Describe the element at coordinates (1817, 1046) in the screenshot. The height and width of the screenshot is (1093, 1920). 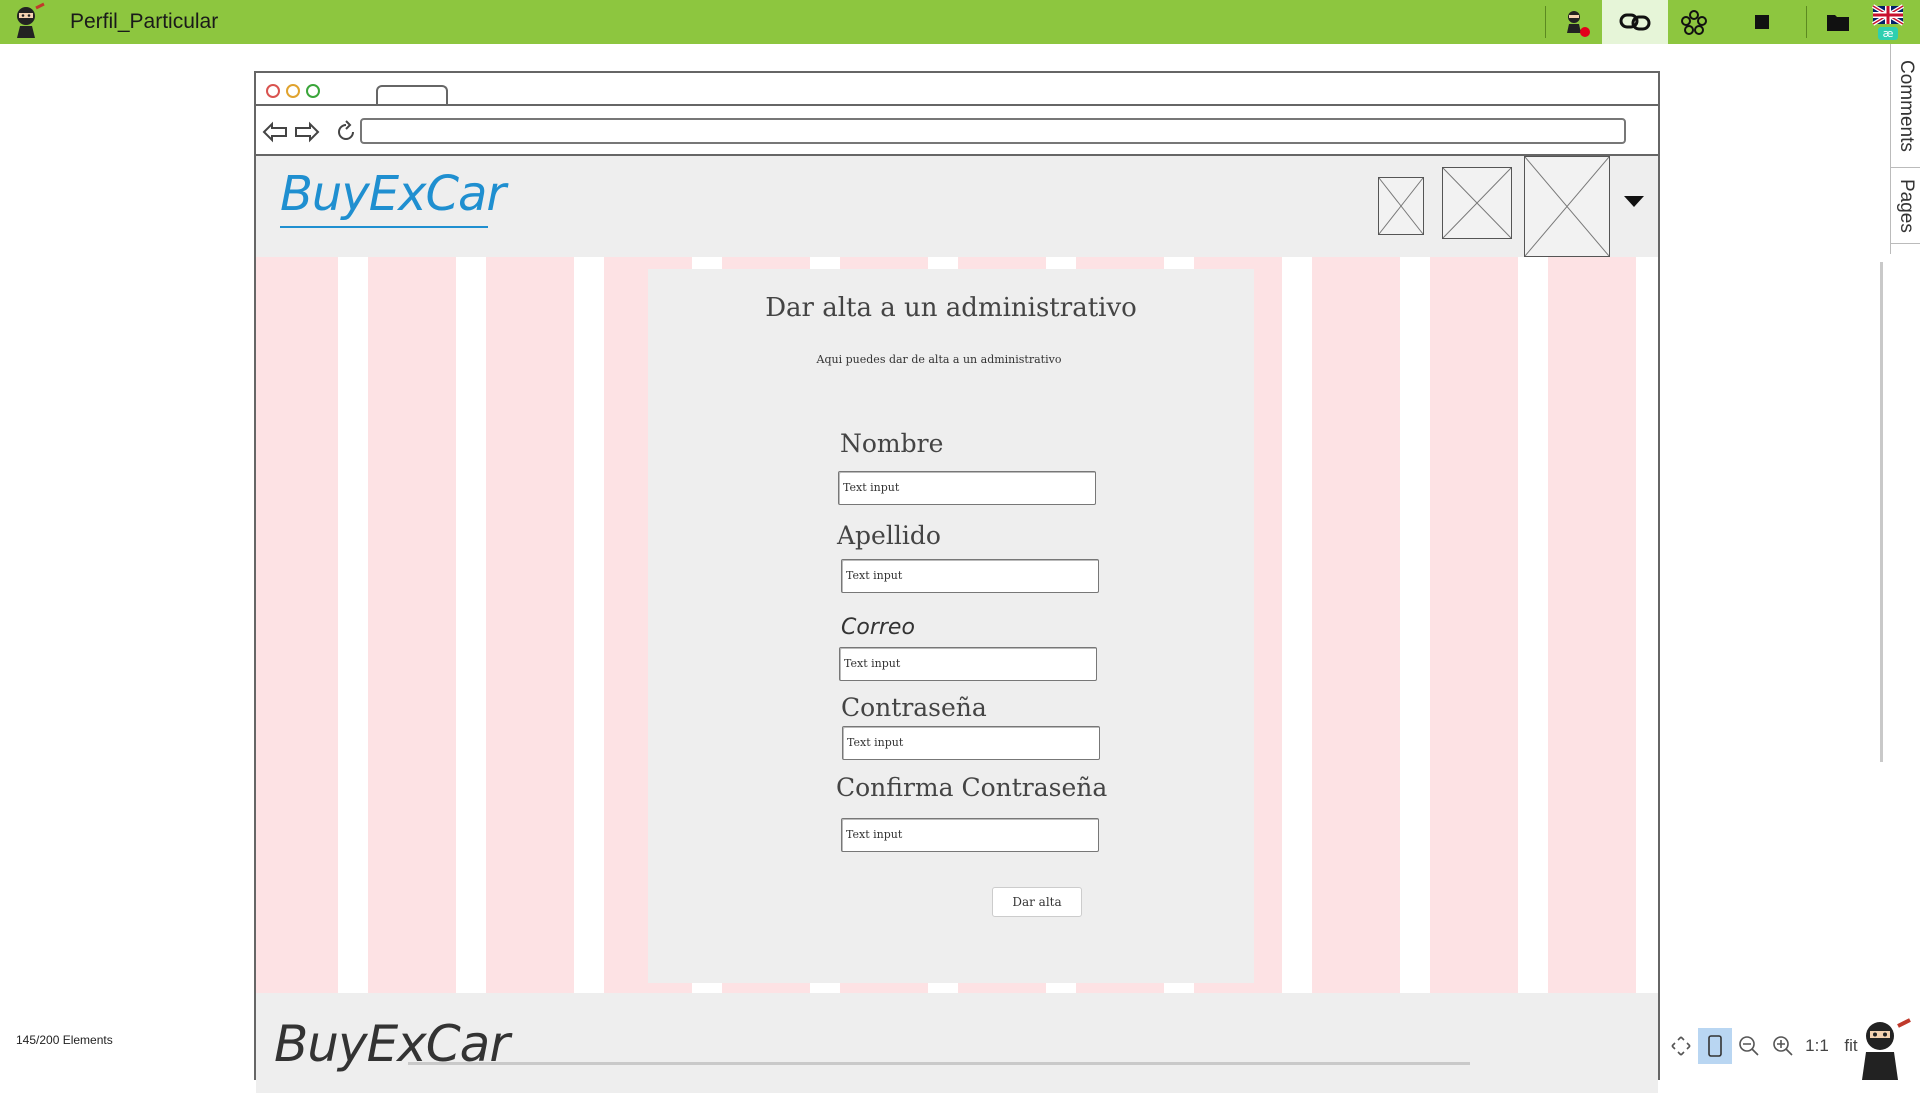
I see `actual-size-button: 1:1` at that location.